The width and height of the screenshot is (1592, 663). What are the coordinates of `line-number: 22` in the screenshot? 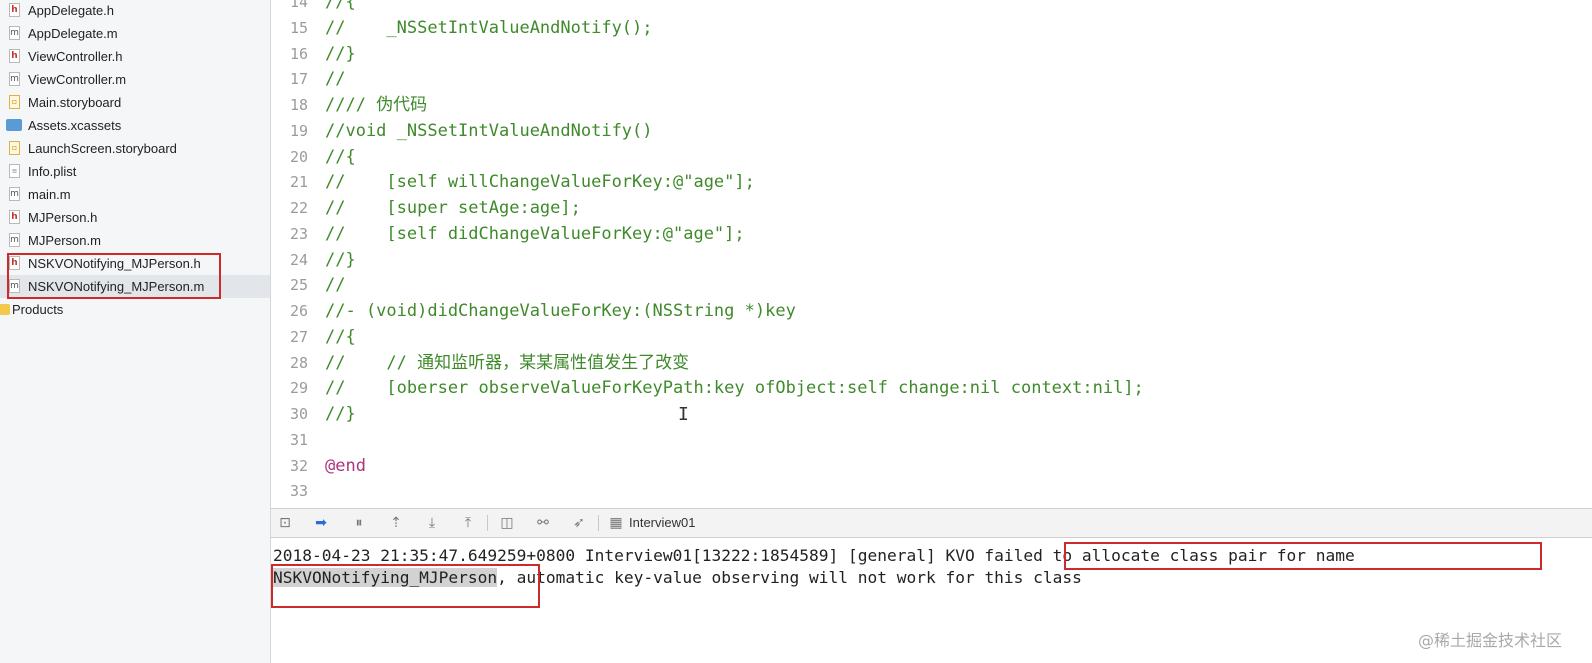 It's located at (298, 208).